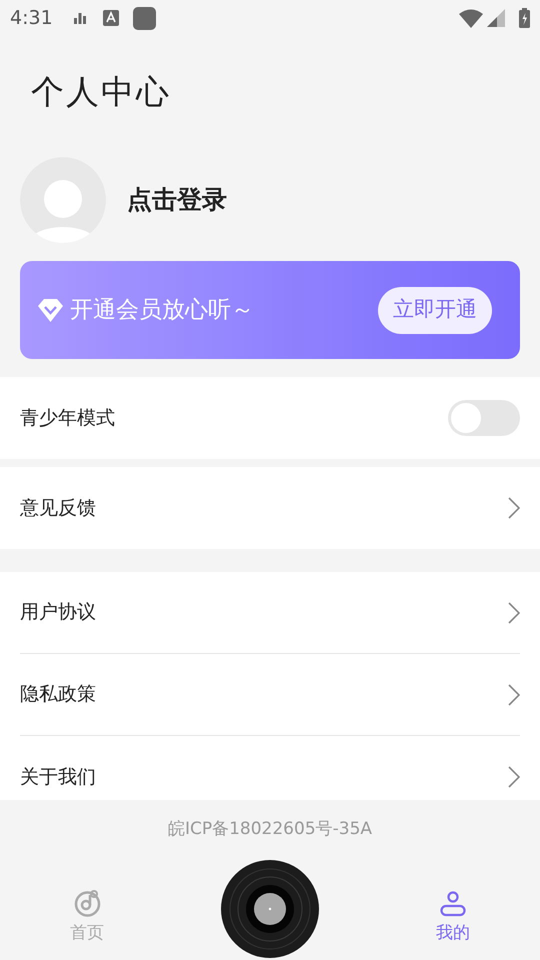 Image resolution: width=540 pixels, height=960 pixels. What do you see at coordinates (524, 18) in the screenshot?
I see `battery-icon` at bounding box center [524, 18].